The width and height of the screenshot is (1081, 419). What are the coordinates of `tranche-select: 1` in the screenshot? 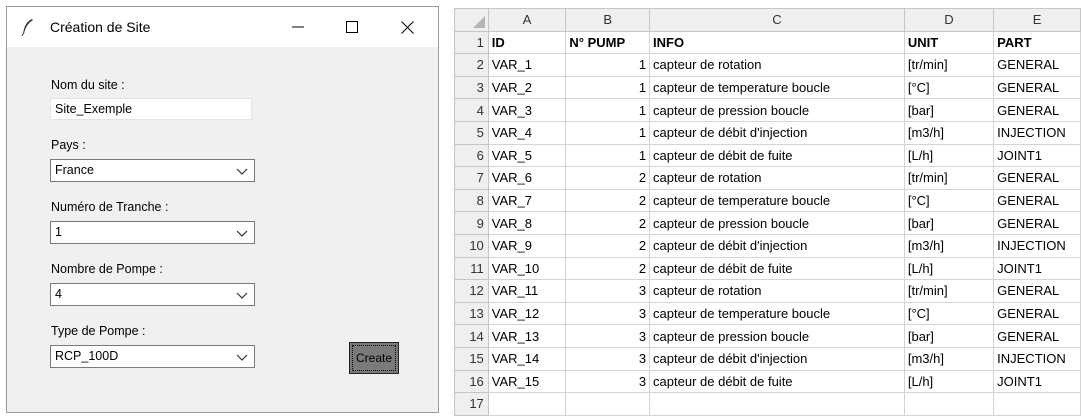 It's located at (152, 232).